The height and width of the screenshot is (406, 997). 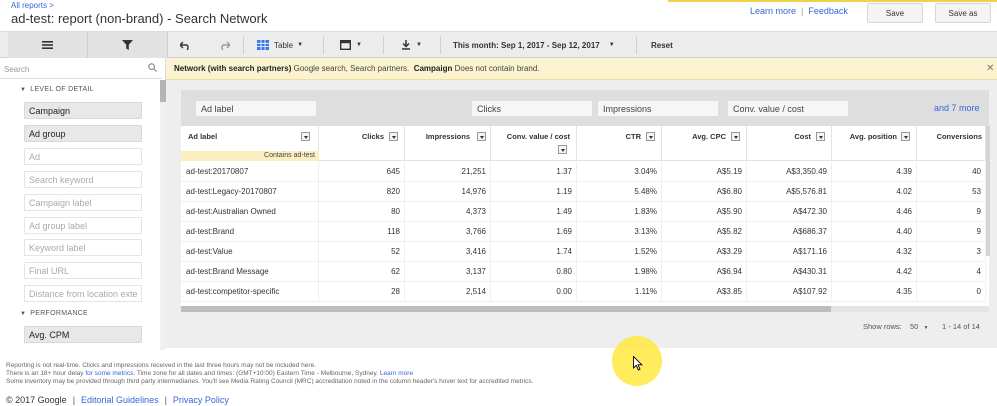 What do you see at coordinates (619, 252) in the screenshot?
I see `cell-ctr: 1.52%` at bounding box center [619, 252].